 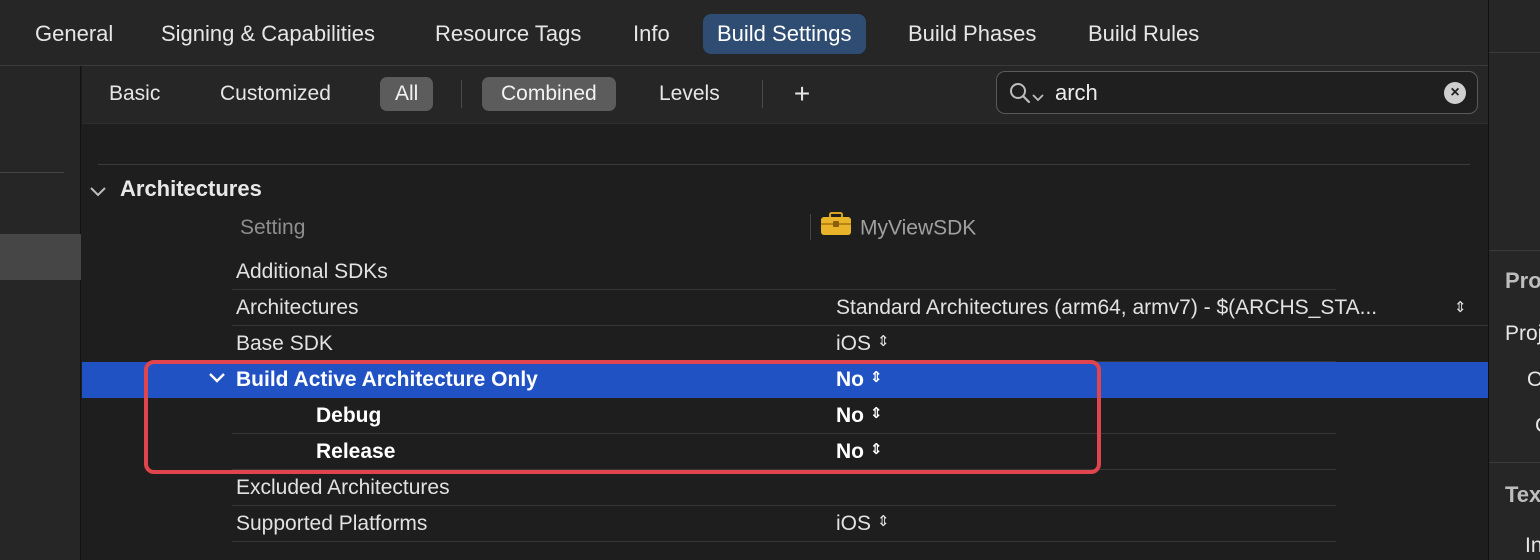 What do you see at coordinates (785, 416) in the screenshot?
I see `setting-row-configuration: Debug No ⇕` at bounding box center [785, 416].